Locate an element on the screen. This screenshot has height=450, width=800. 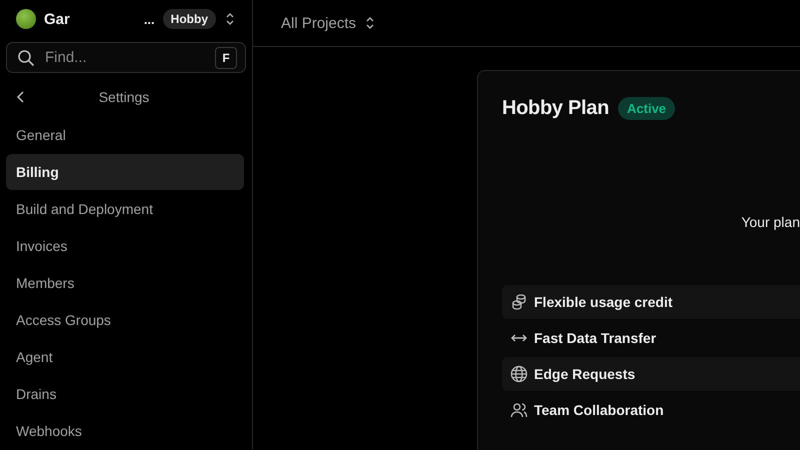
search-icon is located at coordinates (26, 57).